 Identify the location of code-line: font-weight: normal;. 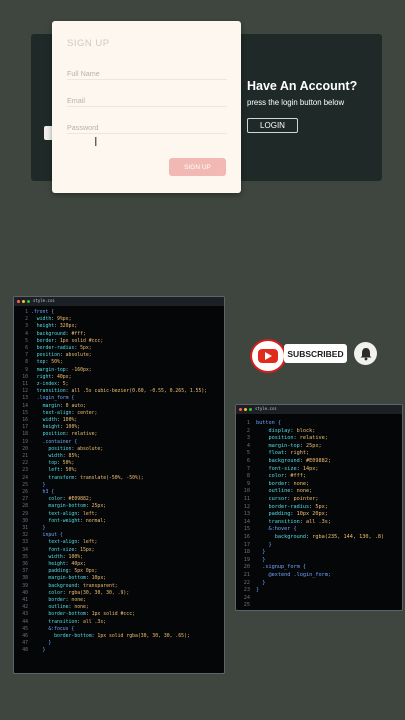
(68, 521).